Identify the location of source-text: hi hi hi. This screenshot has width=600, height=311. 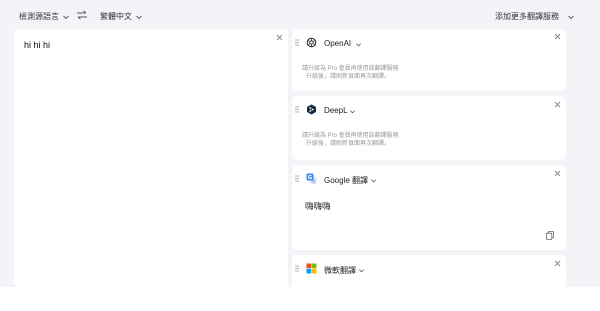
(37, 45).